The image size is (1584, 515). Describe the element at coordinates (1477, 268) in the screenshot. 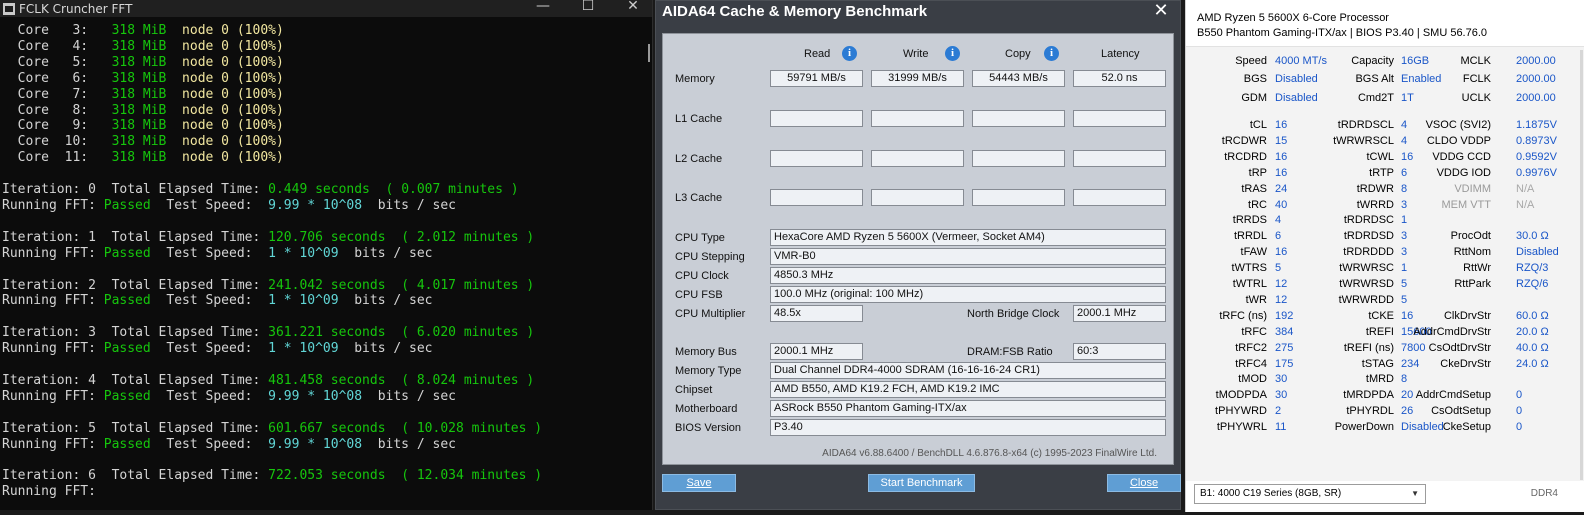

I see `timing-label: RttWr` at that location.